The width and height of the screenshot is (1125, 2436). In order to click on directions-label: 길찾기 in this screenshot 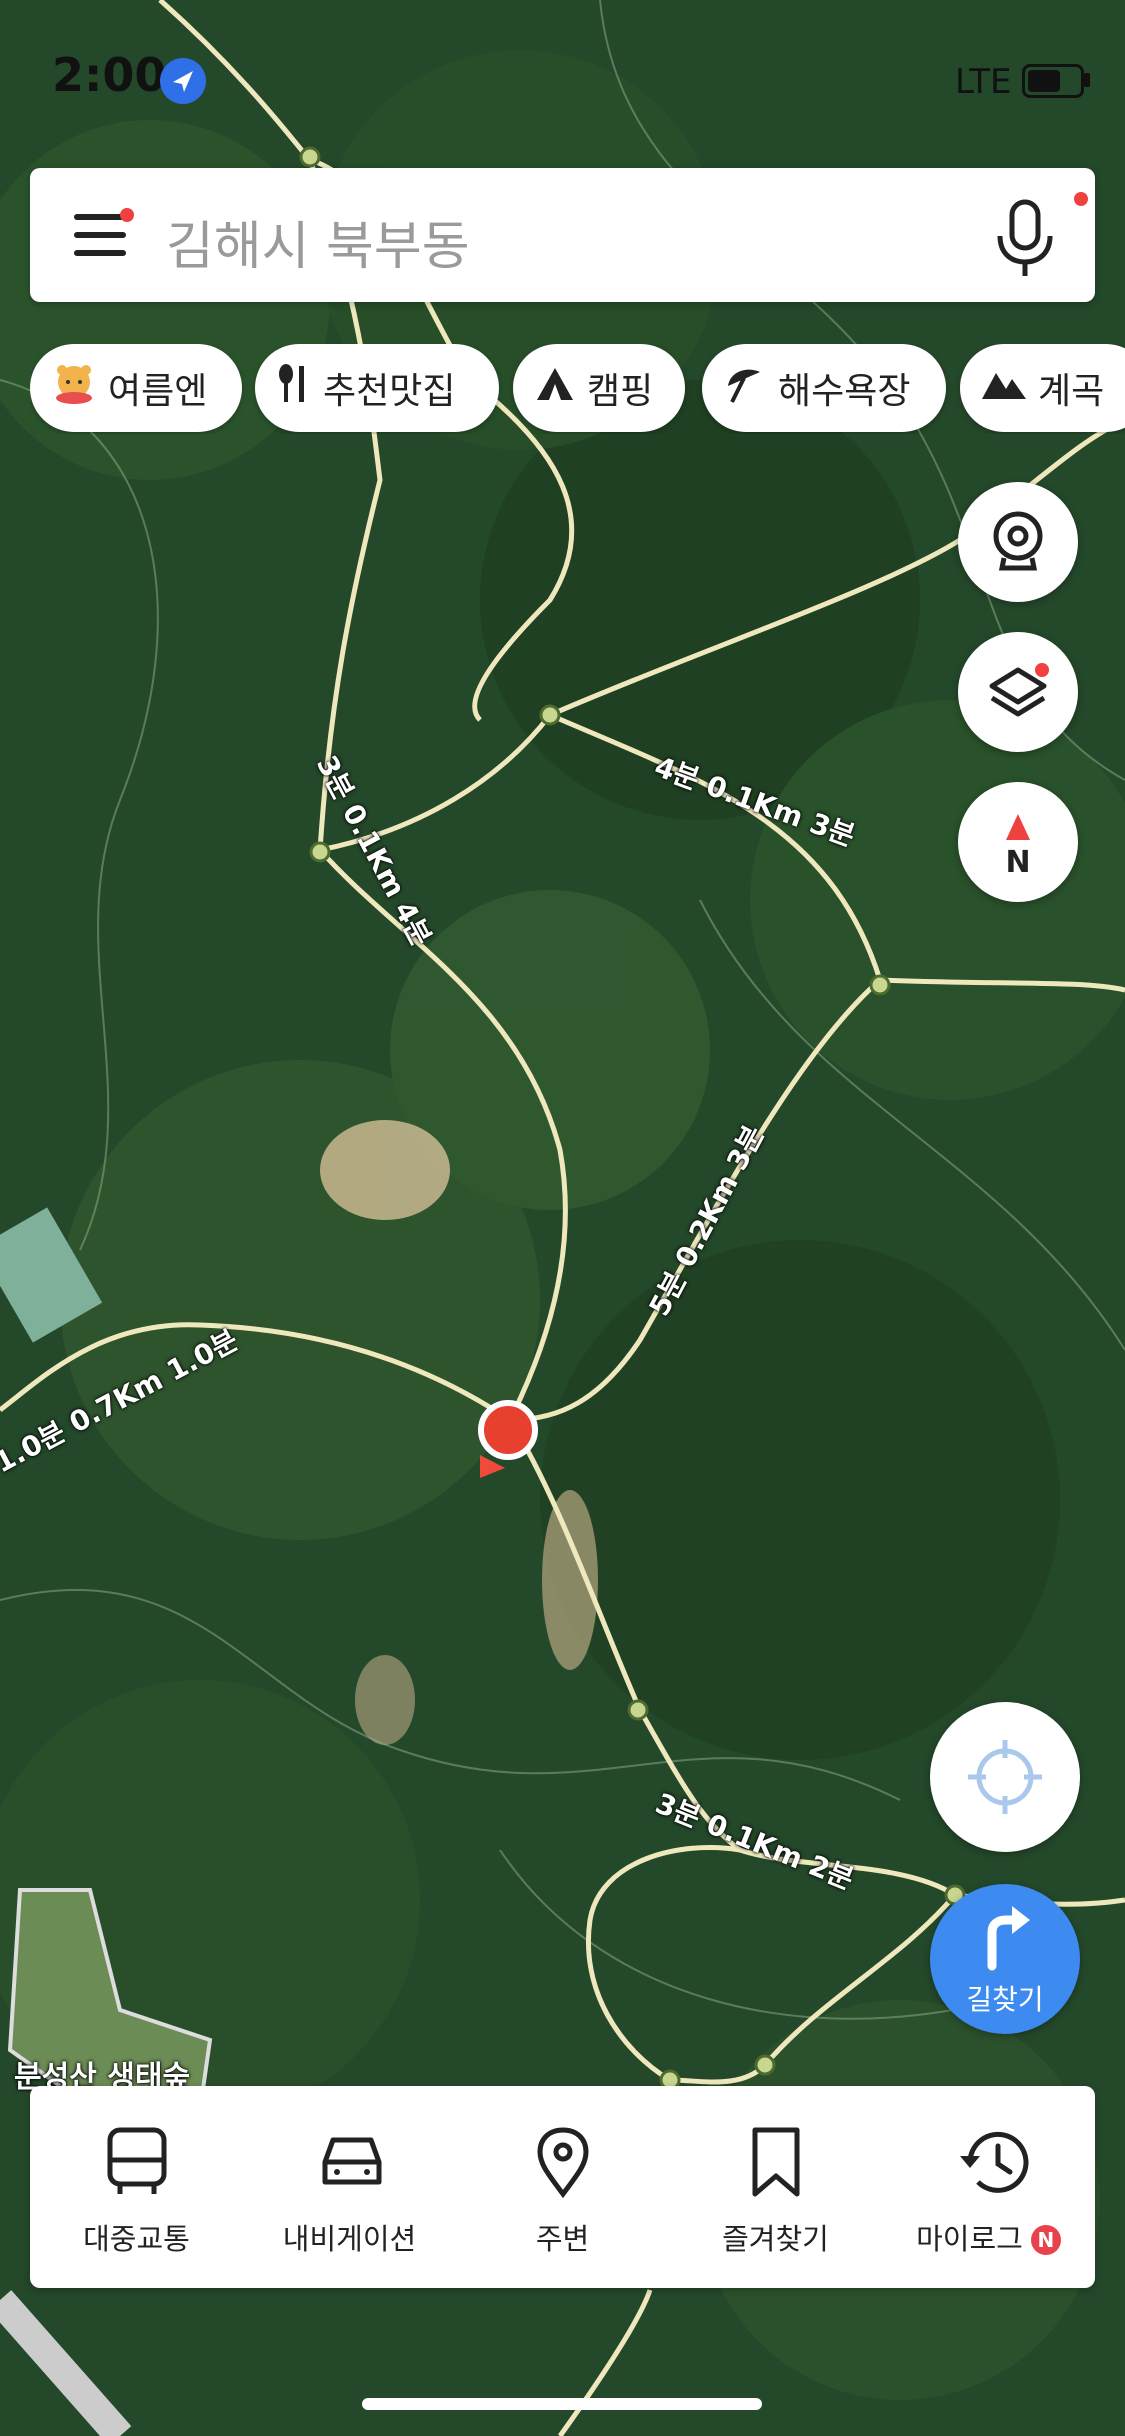, I will do `click(1005, 1999)`.